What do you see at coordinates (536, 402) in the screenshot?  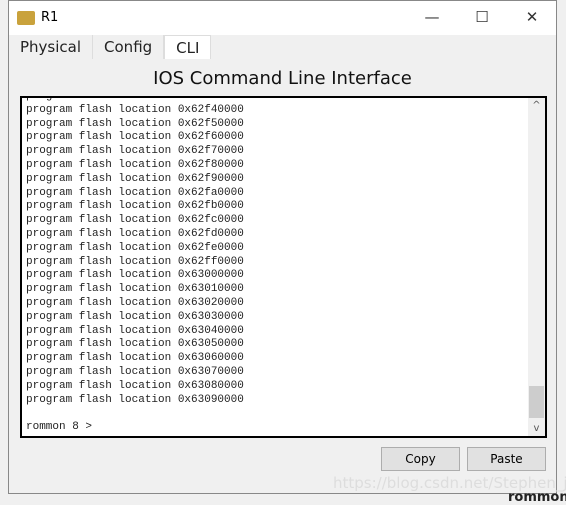 I see `scrollbar-thumb` at bounding box center [536, 402].